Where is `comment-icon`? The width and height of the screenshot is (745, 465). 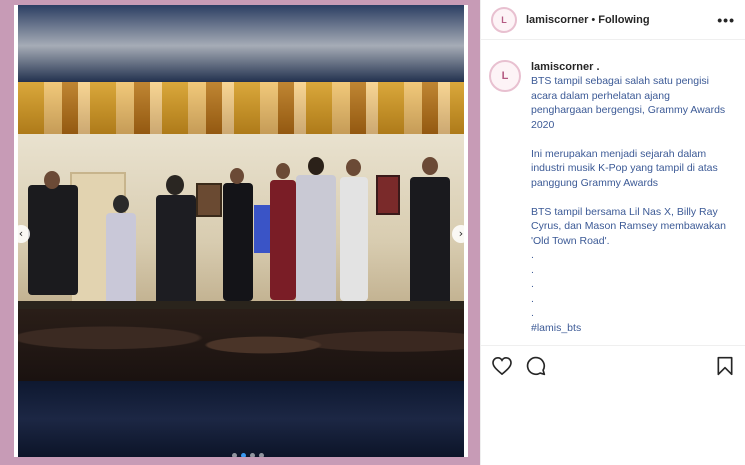
comment-icon is located at coordinates (536, 365).